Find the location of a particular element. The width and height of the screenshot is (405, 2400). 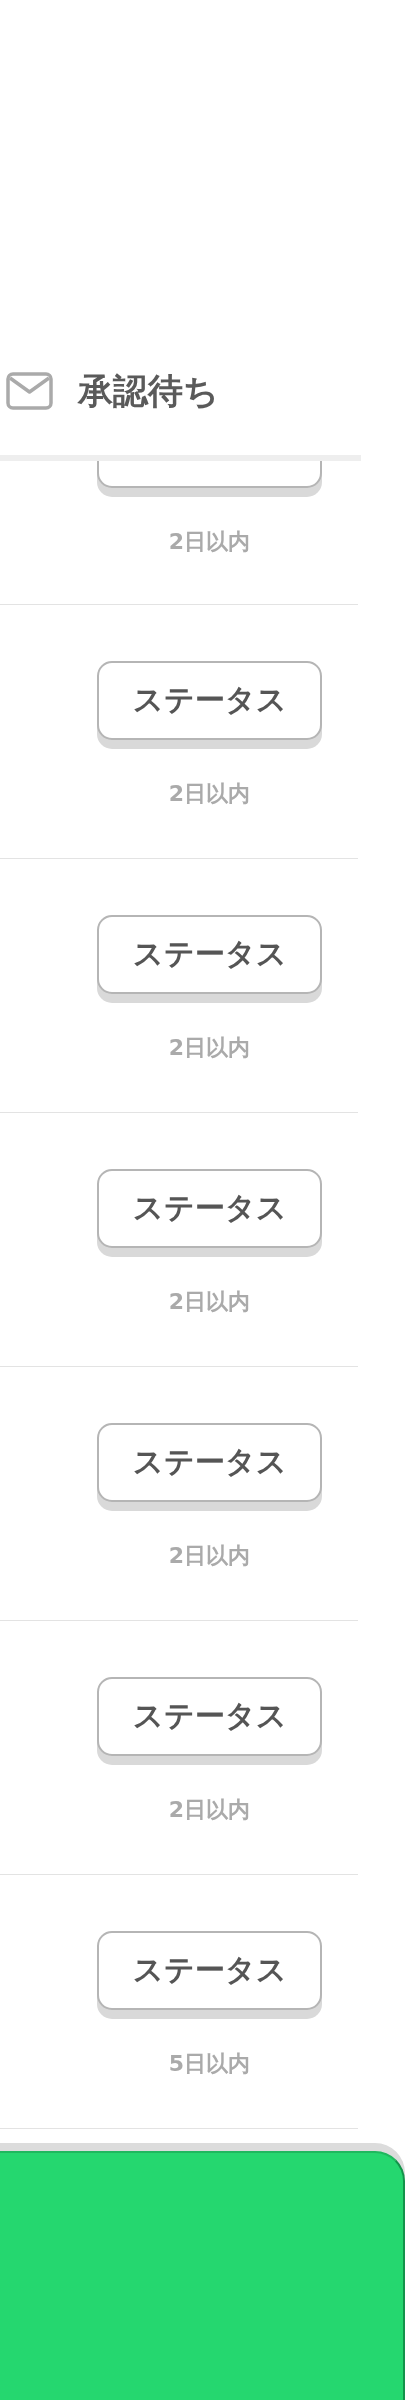

deadline-label: 5日以内 is located at coordinates (209, 2064).